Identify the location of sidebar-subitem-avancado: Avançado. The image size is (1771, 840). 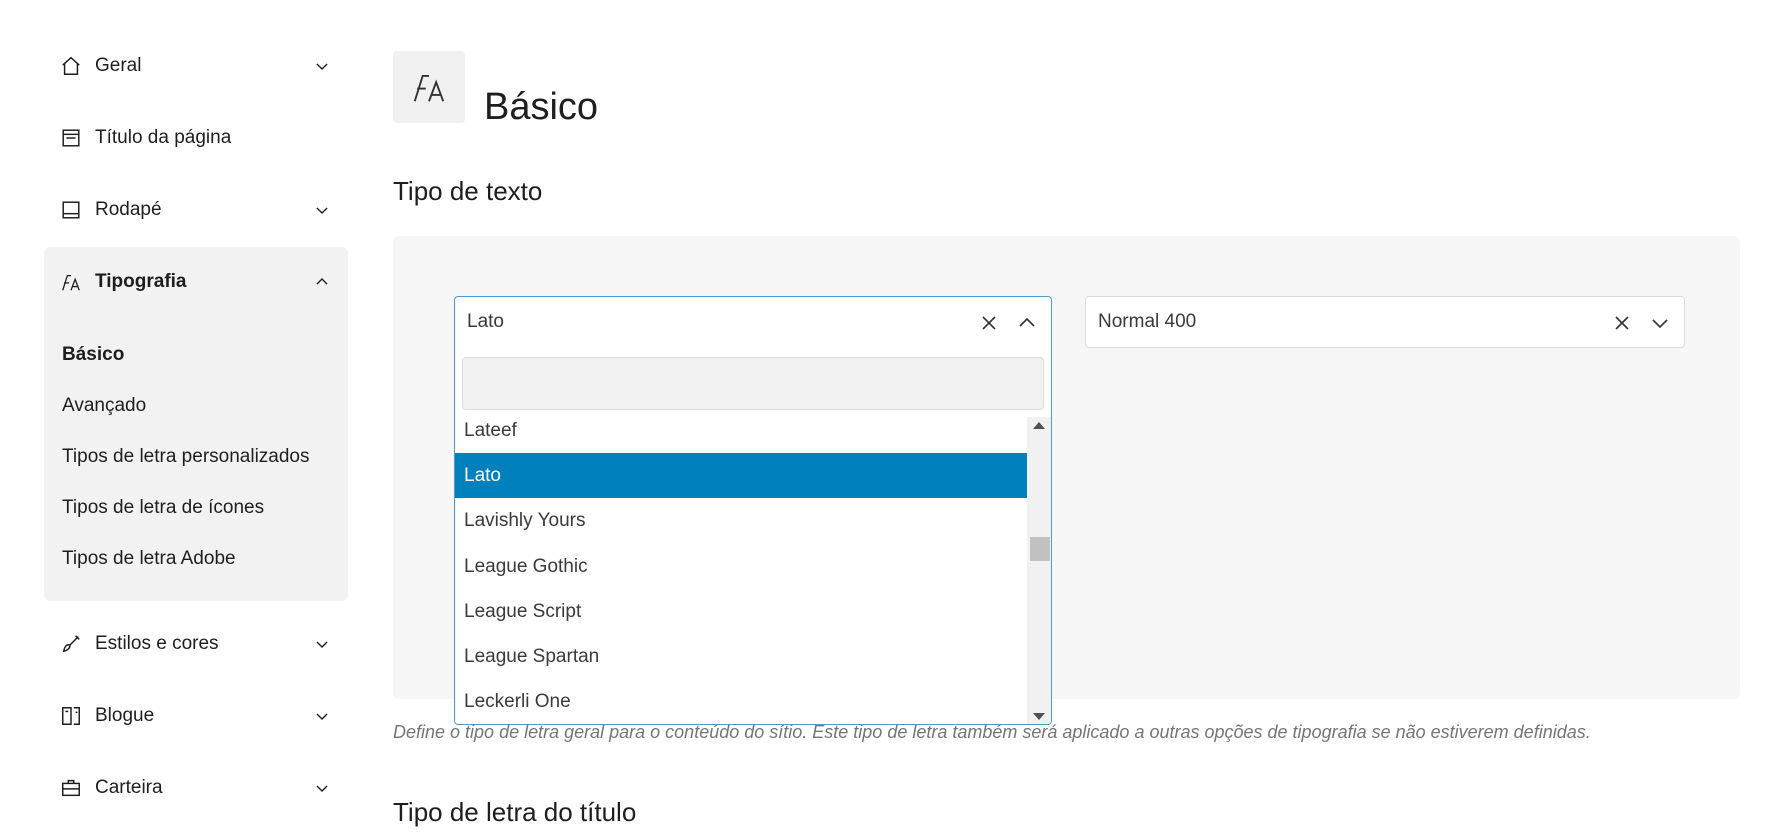
(104, 406).